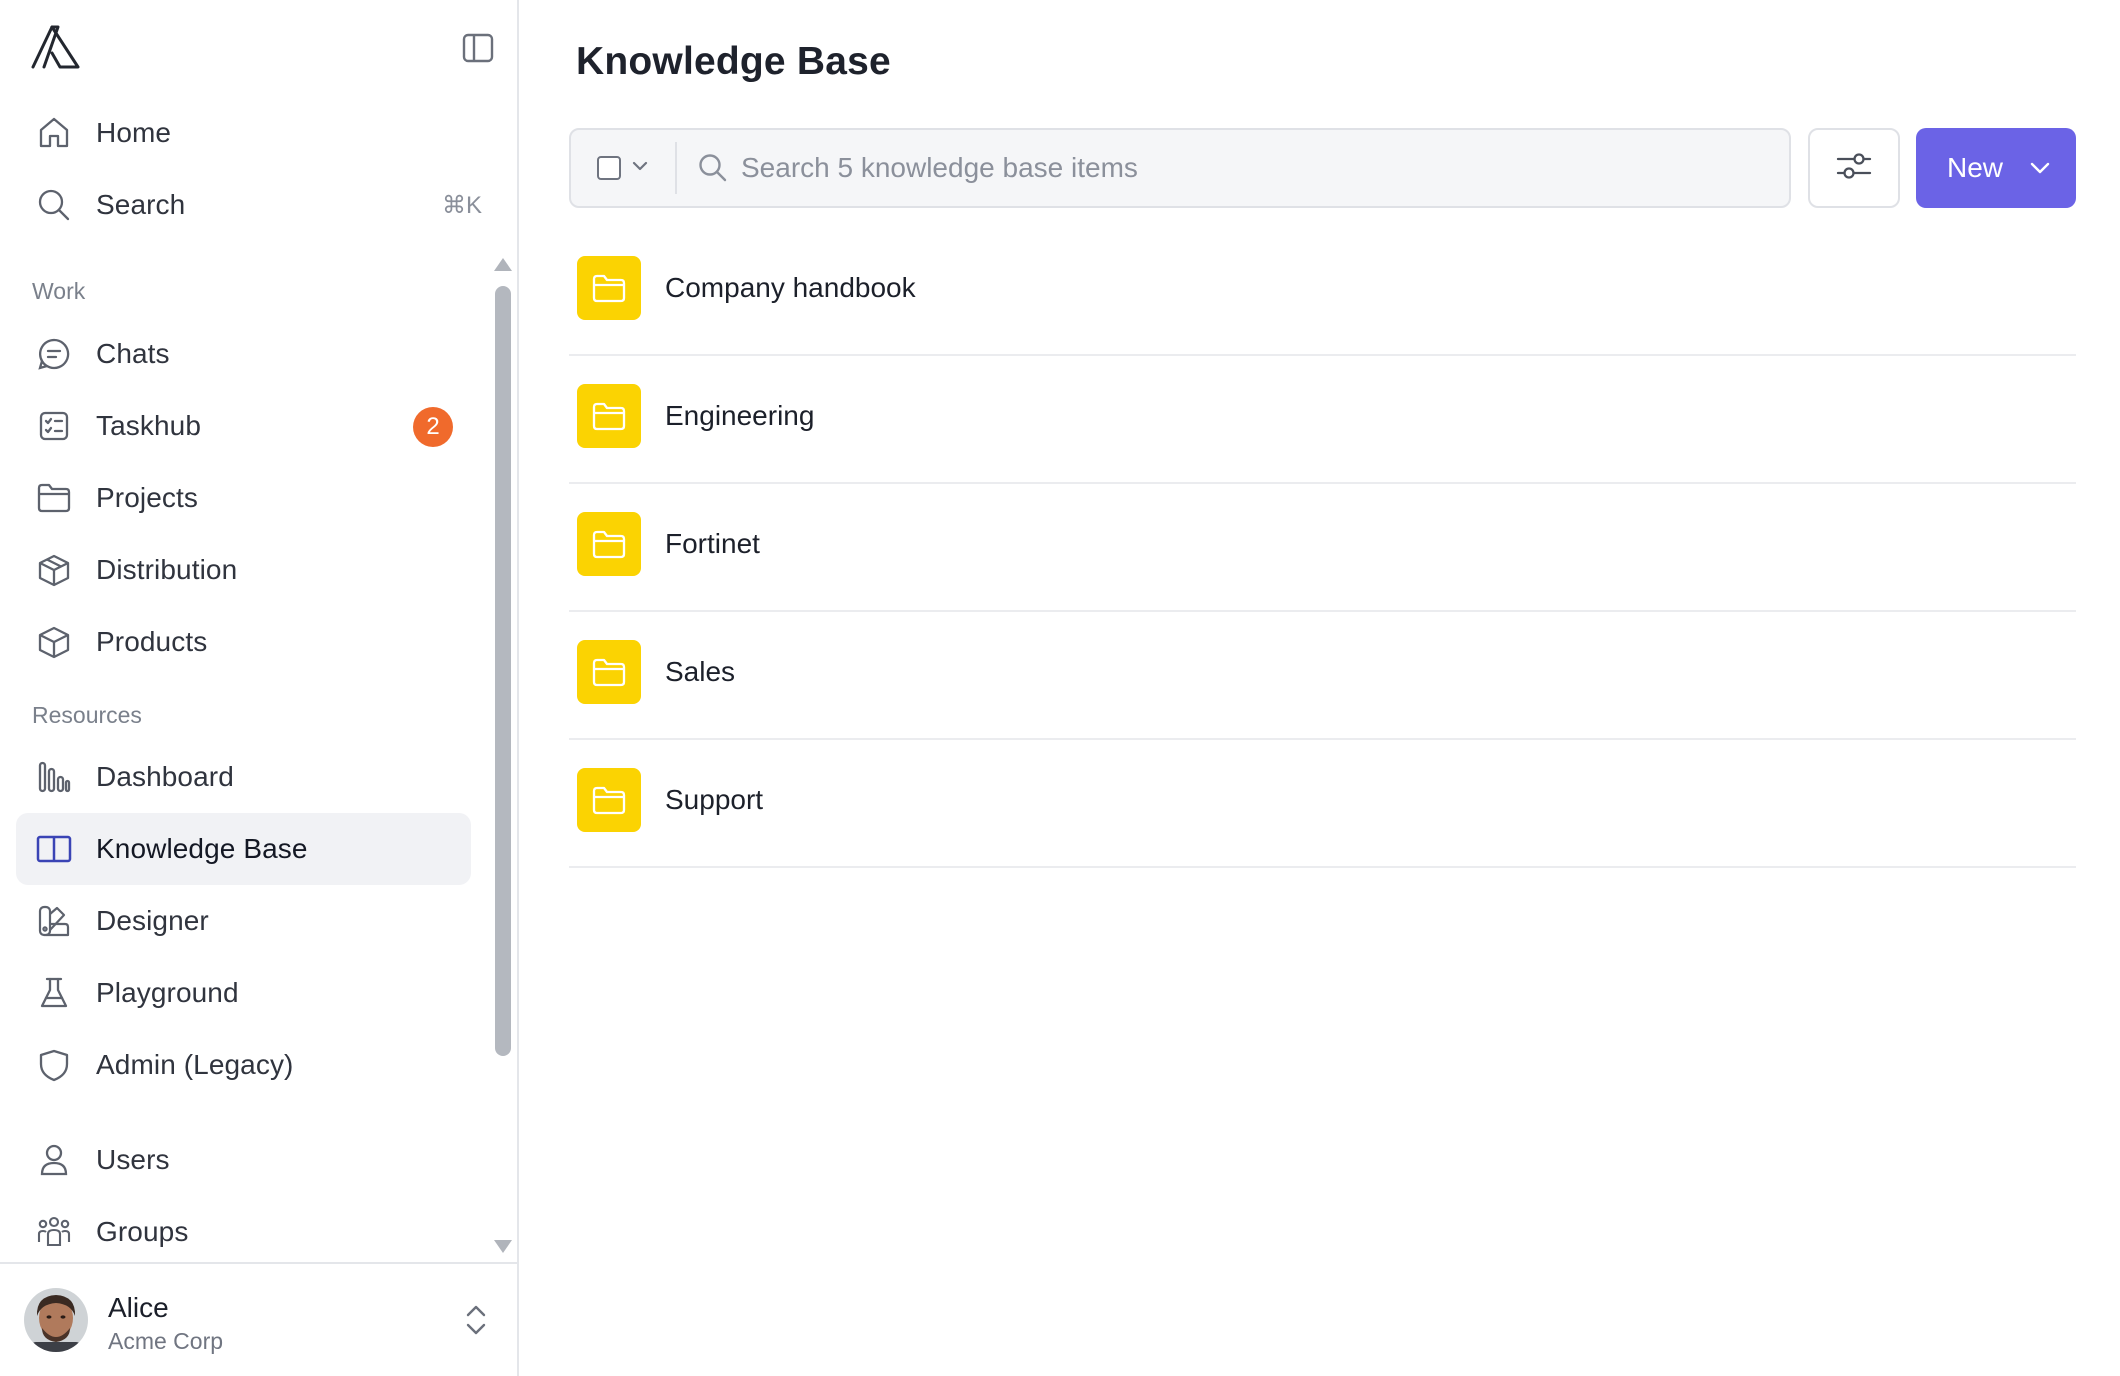 This screenshot has width=2120, height=1376. Describe the element at coordinates (152, 920) in the screenshot. I see `sidebar-item-label: Designer` at that location.